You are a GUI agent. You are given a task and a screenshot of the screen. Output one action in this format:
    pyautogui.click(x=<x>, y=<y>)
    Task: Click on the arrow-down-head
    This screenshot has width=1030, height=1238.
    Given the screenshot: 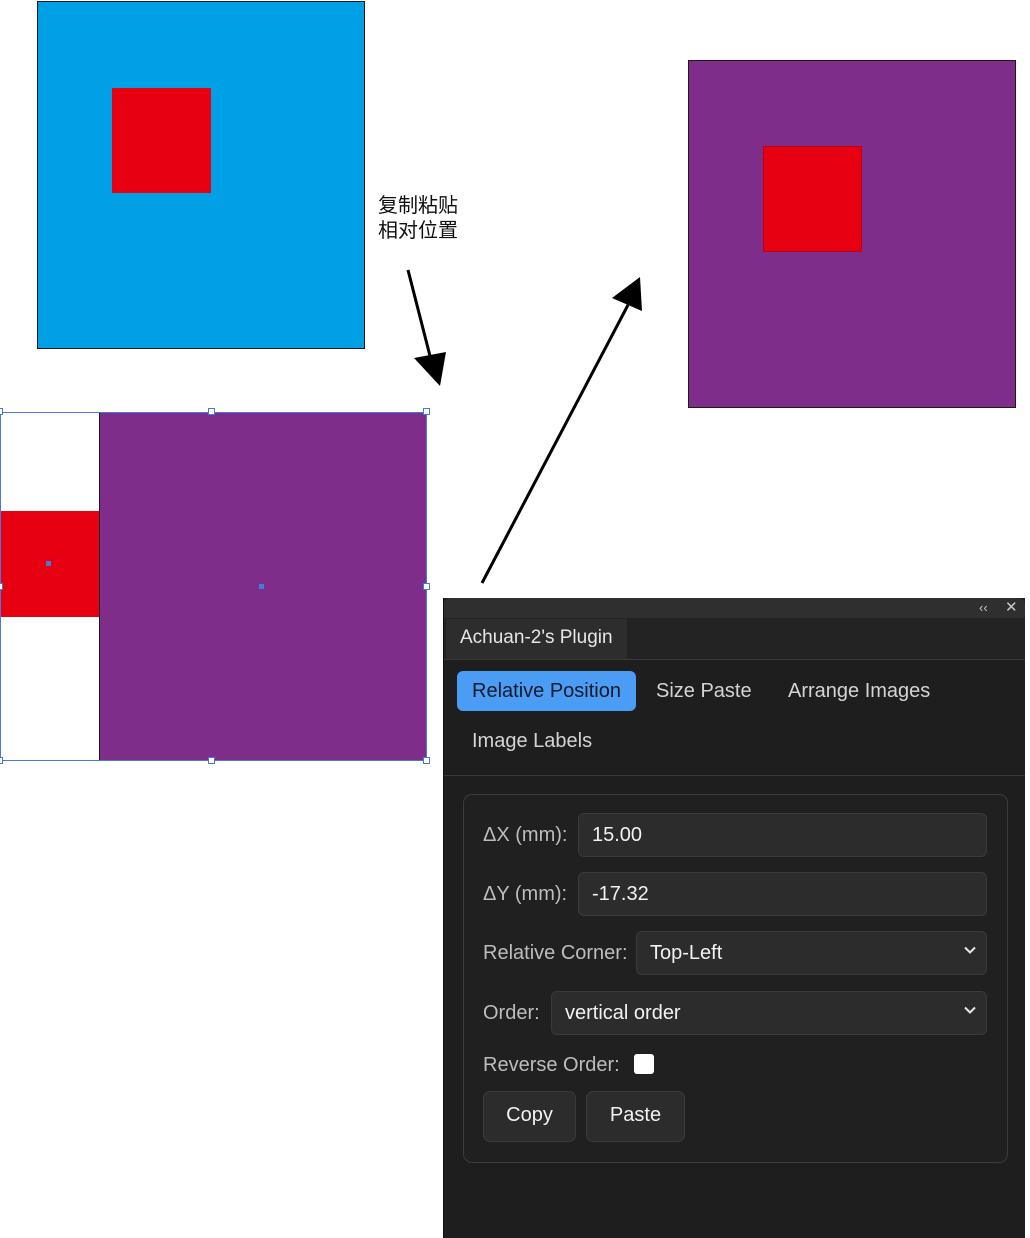 What is the action you would take?
    pyautogui.click(x=430, y=369)
    